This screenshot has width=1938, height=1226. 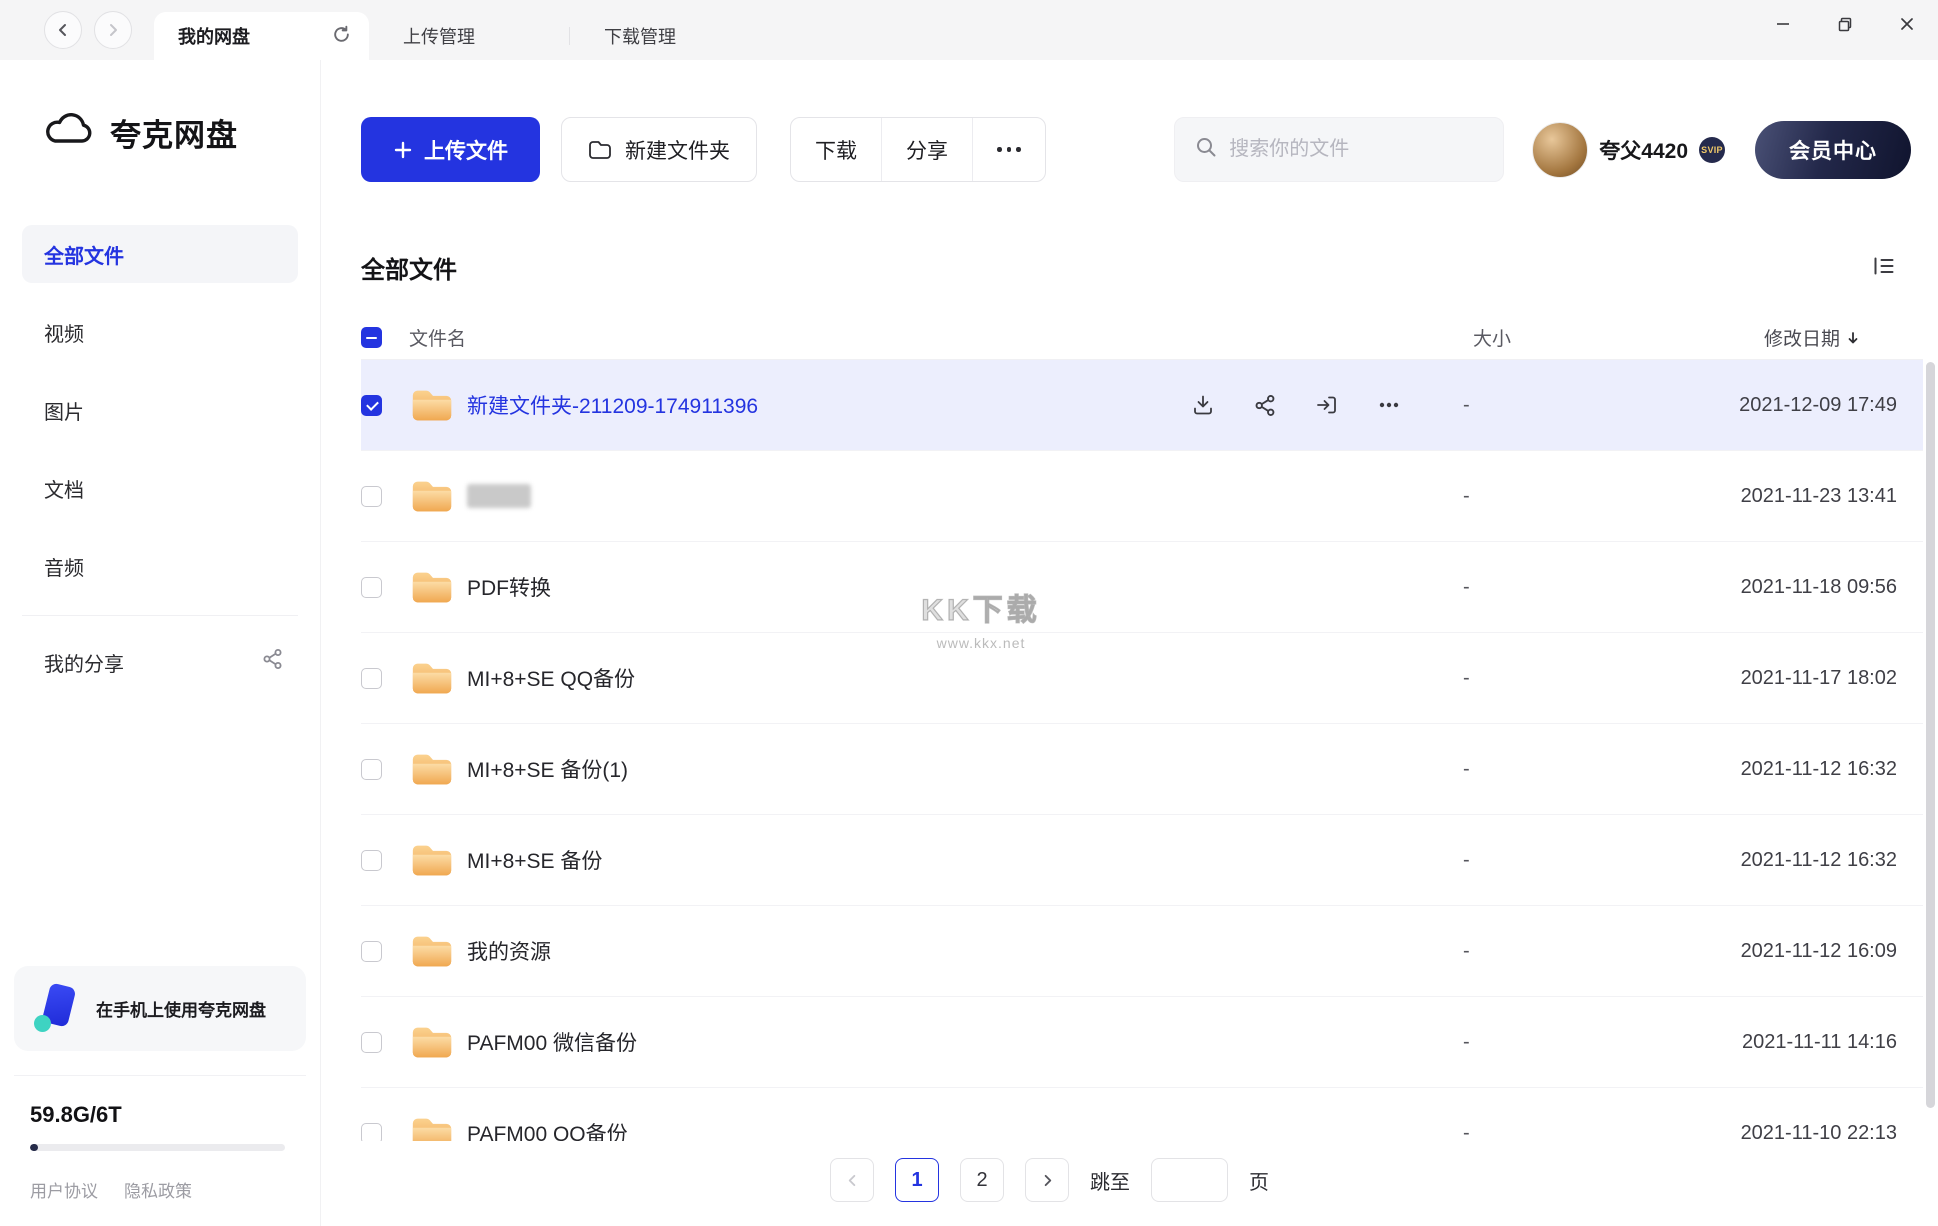 I want to click on user-account: 夸父4420 SVIP, so click(x=1628, y=149).